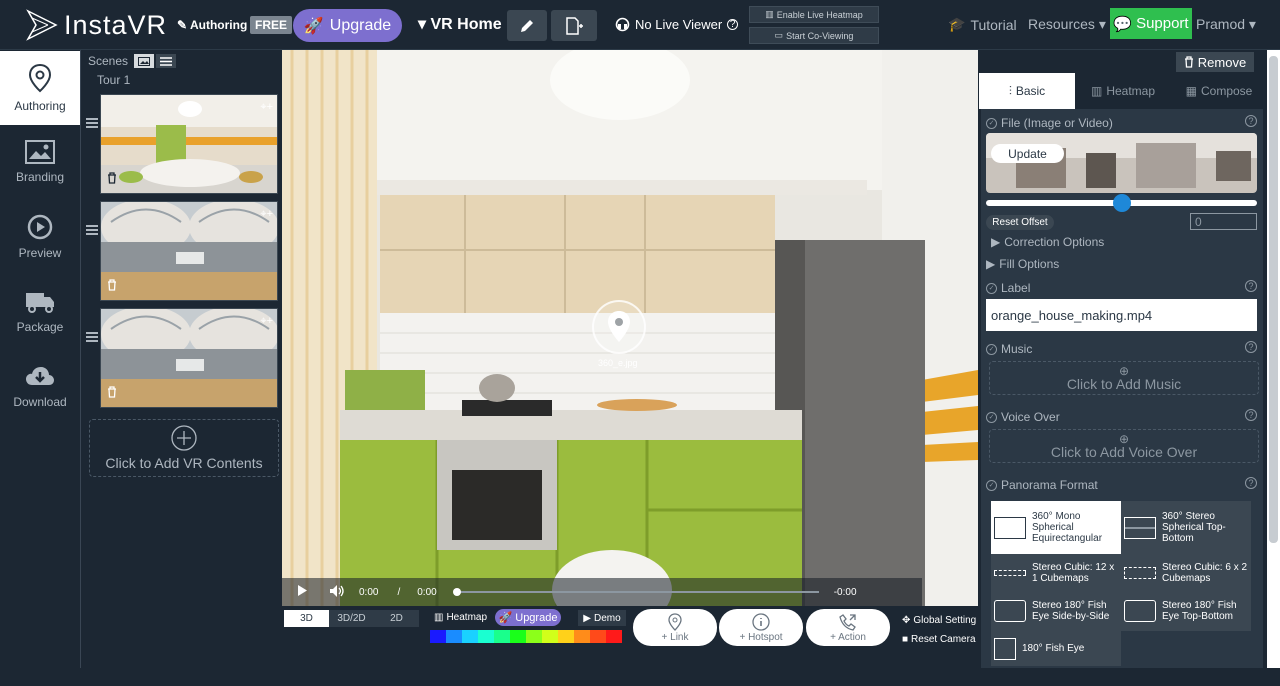  Describe the element at coordinates (635, 592) in the screenshot. I see `seek-bar` at that location.